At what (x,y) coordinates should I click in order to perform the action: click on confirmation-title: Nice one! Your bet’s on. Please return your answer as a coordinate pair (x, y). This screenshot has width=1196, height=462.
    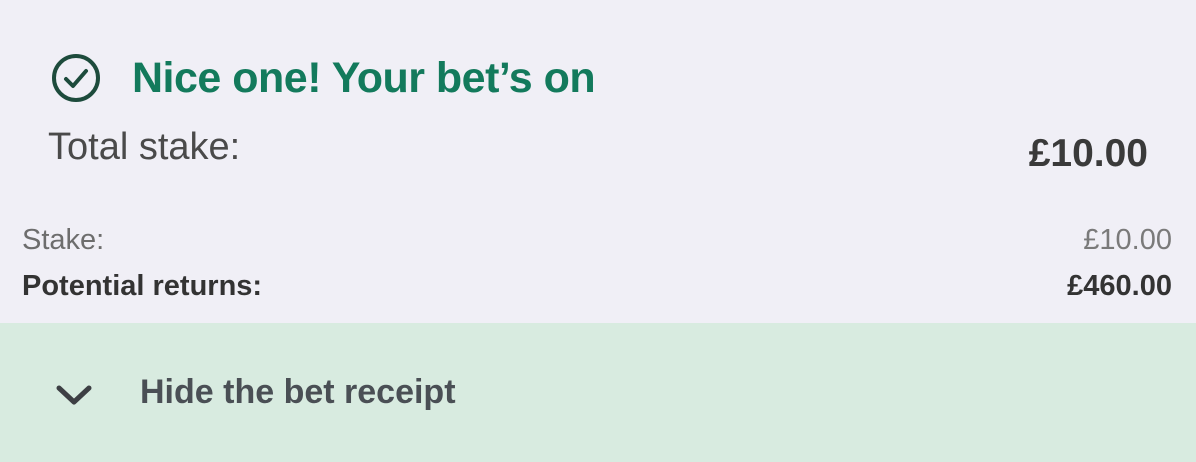
    Looking at the image, I should click on (364, 77).